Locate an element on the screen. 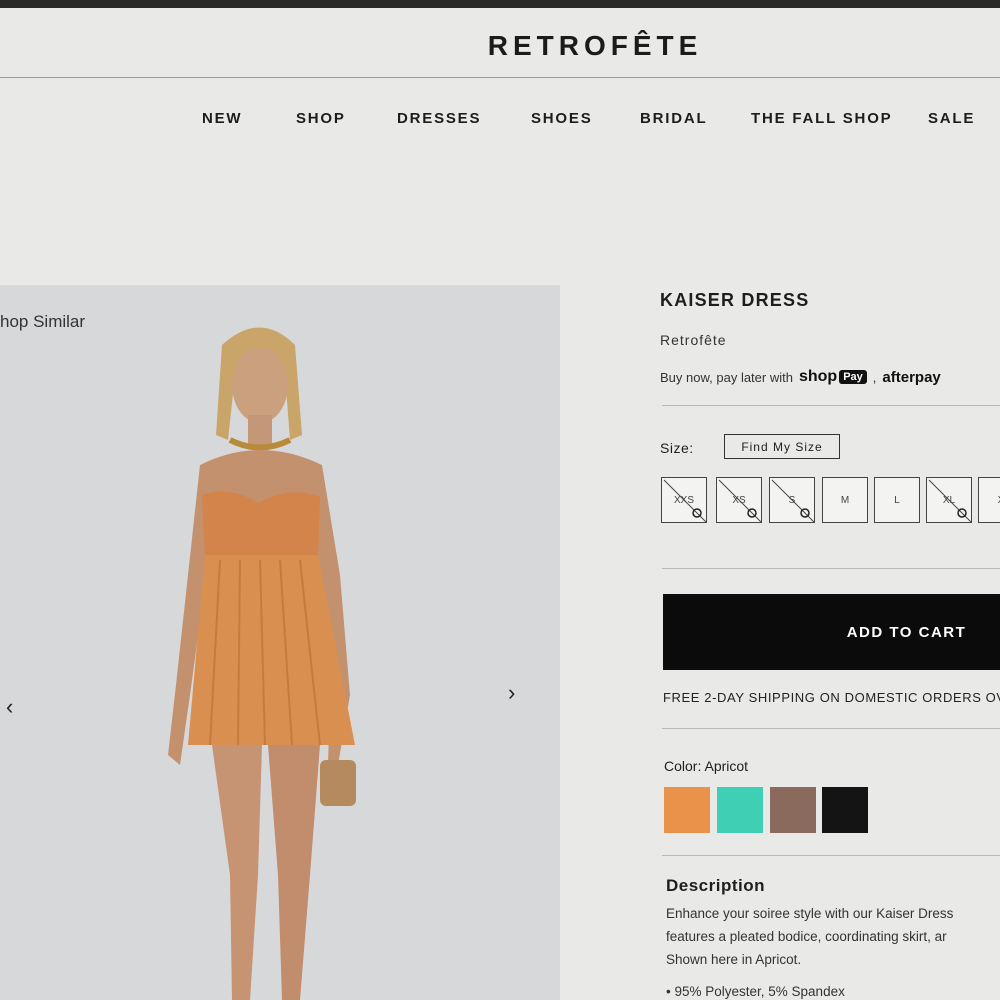 This screenshot has width=1000, height=1000. nav-bridal: BRIDAL is located at coordinates (673, 118).